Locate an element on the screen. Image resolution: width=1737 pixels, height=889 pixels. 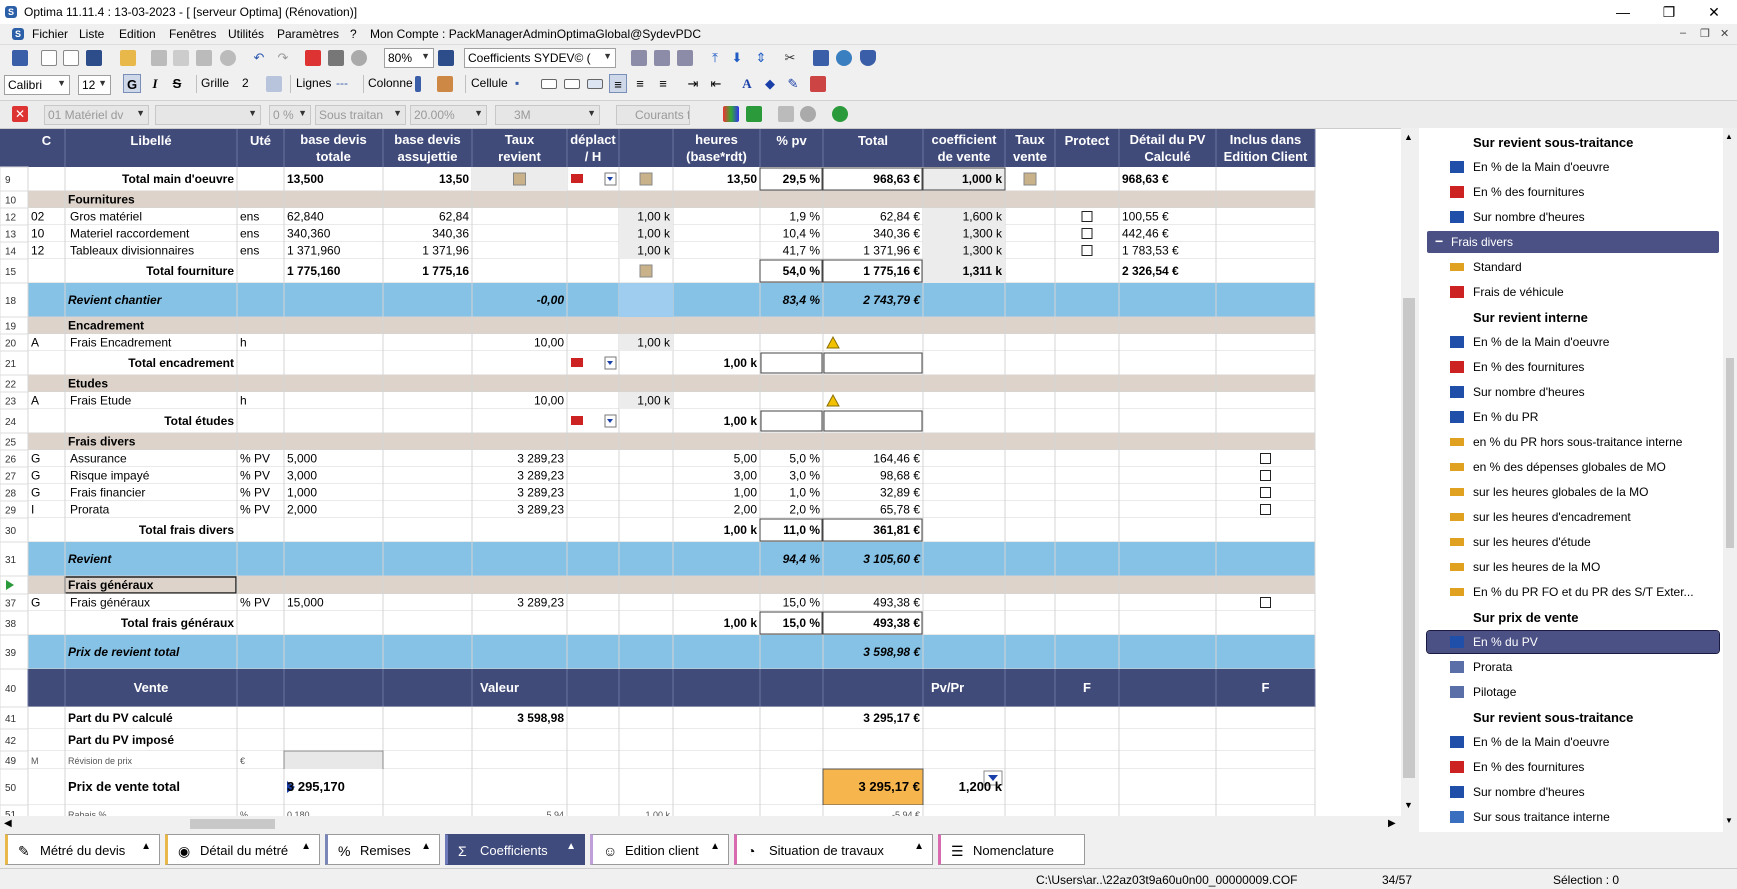
save-coef-icon is located at coordinates (446, 58).